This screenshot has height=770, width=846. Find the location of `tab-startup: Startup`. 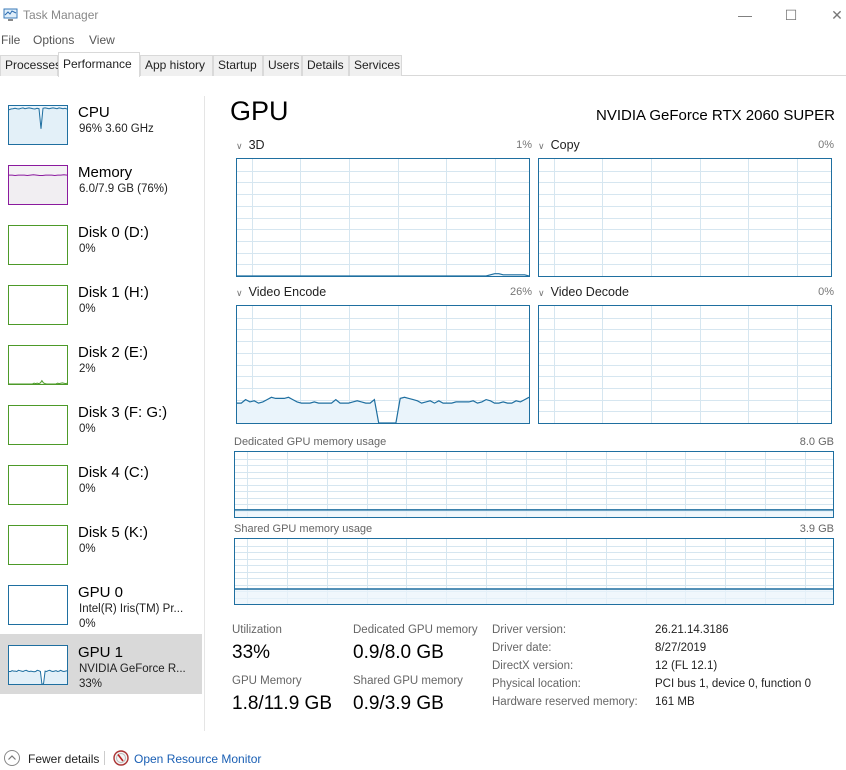

tab-startup: Startup is located at coordinates (238, 65).